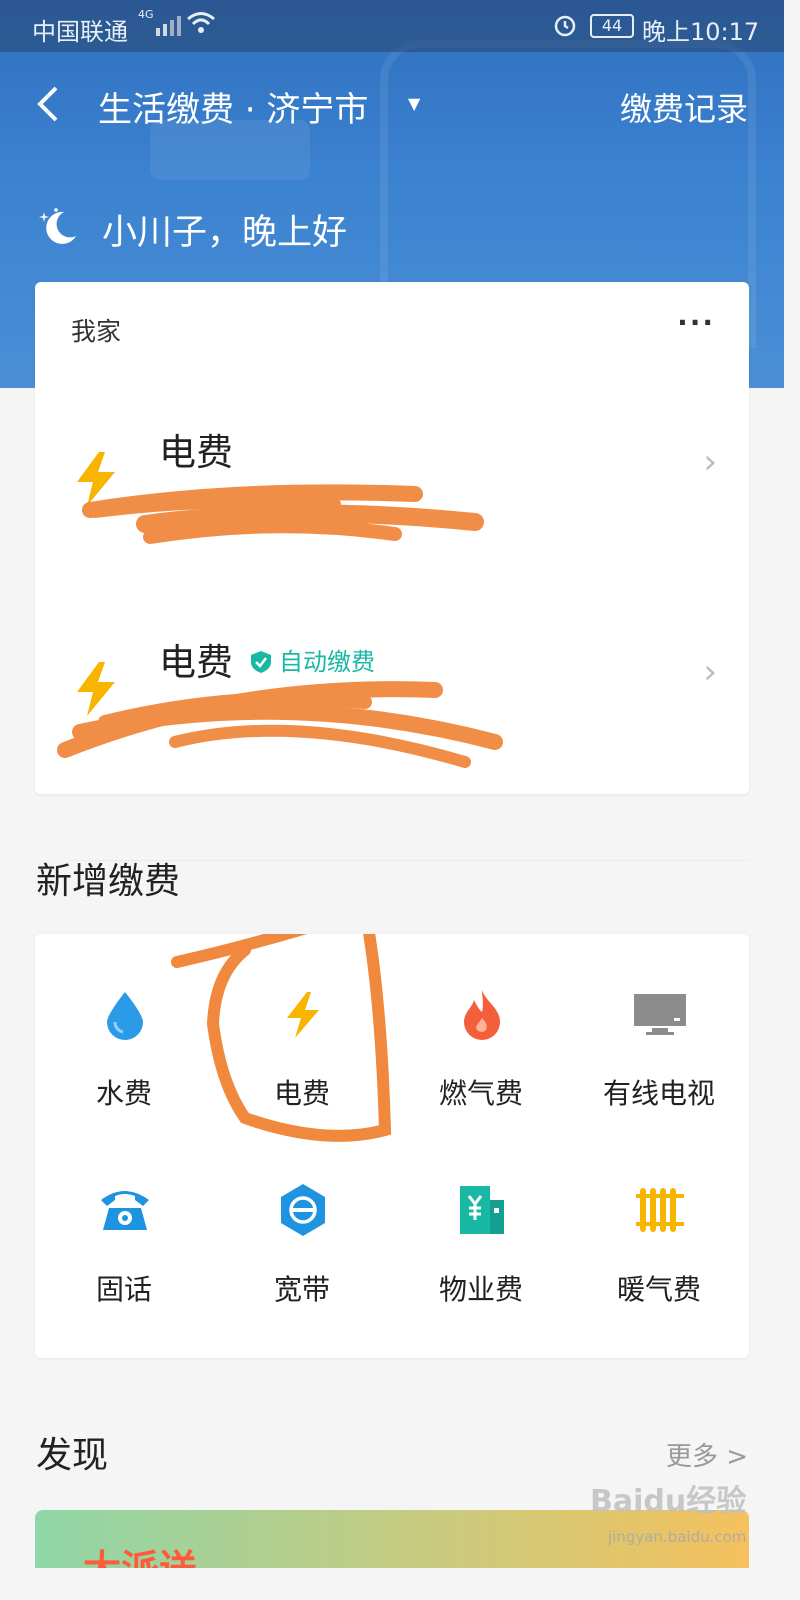  I want to click on tile-label: 有线电视, so click(658, 1093).